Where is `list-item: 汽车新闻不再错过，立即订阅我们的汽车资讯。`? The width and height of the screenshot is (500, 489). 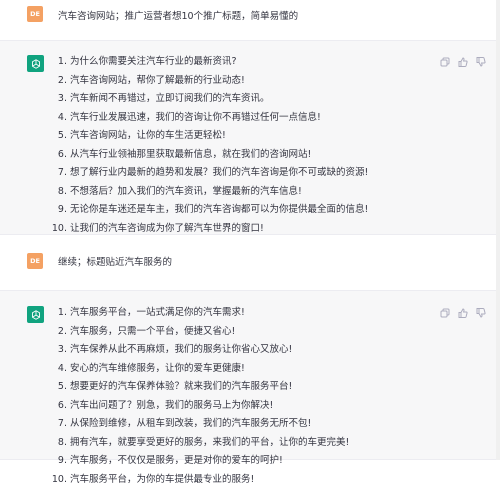
list-item: 汽车新闻不再错过，立即订阅我们的汽车资讯。 is located at coordinates (219, 99).